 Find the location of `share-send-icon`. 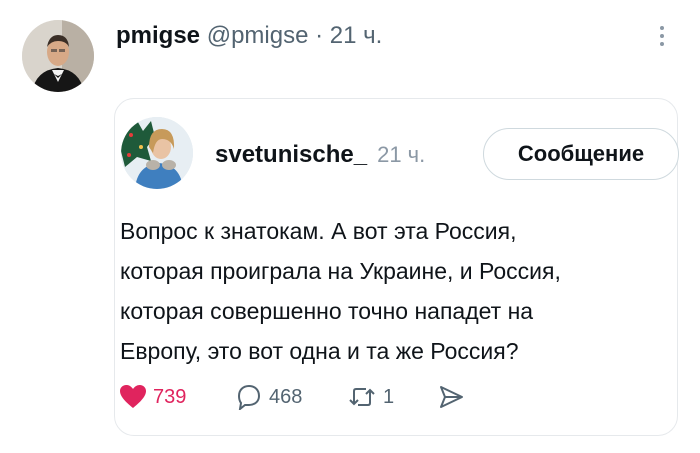

share-send-icon is located at coordinates (451, 397).